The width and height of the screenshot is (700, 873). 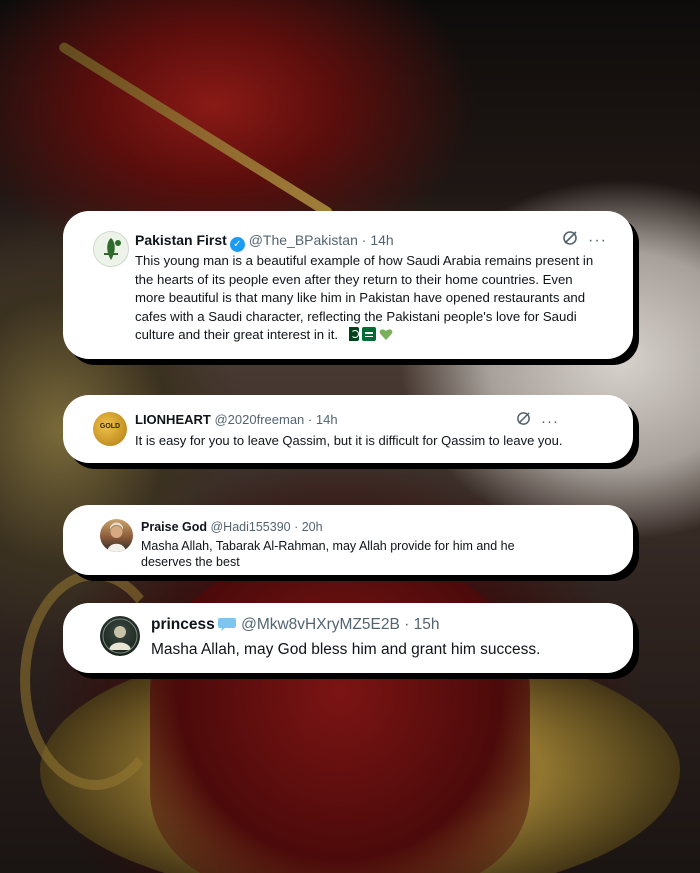 I want to click on author-handle: @The_BPakistan, so click(x=303, y=240).